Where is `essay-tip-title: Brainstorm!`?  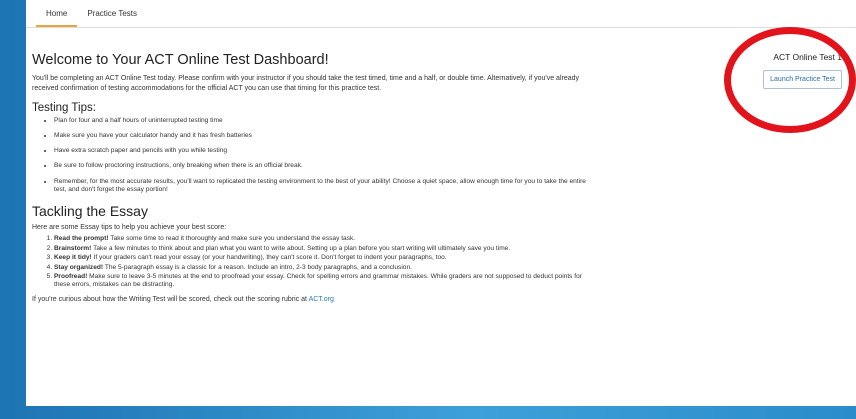
essay-tip-title: Brainstorm! is located at coordinates (73, 248).